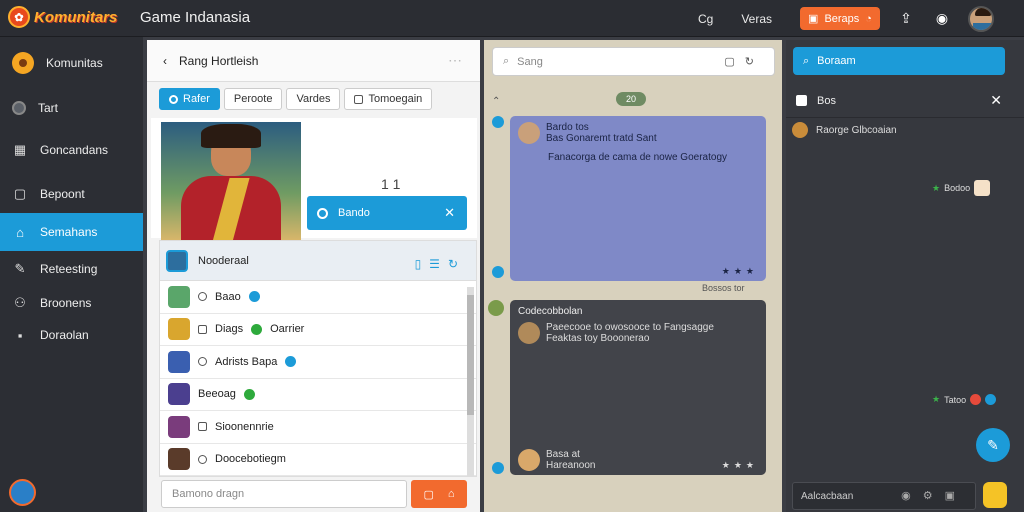 This screenshot has height=512, width=1024. I want to click on notifications-icon: ⇪, so click(906, 18).